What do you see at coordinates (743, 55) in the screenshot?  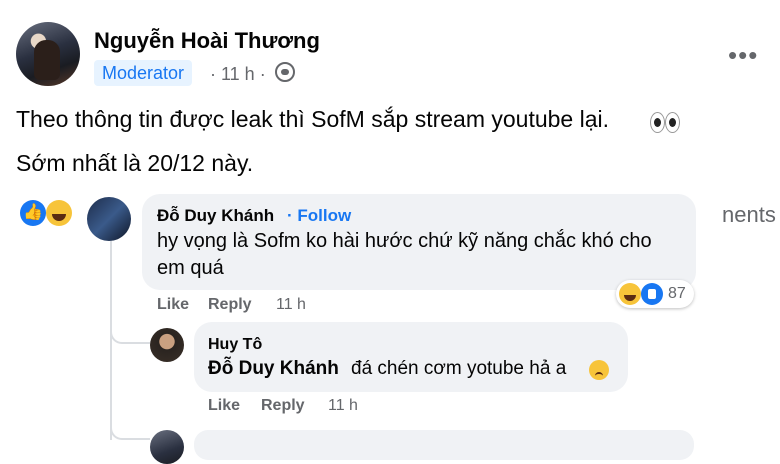 I see `more-options-icon: •••` at bounding box center [743, 55].